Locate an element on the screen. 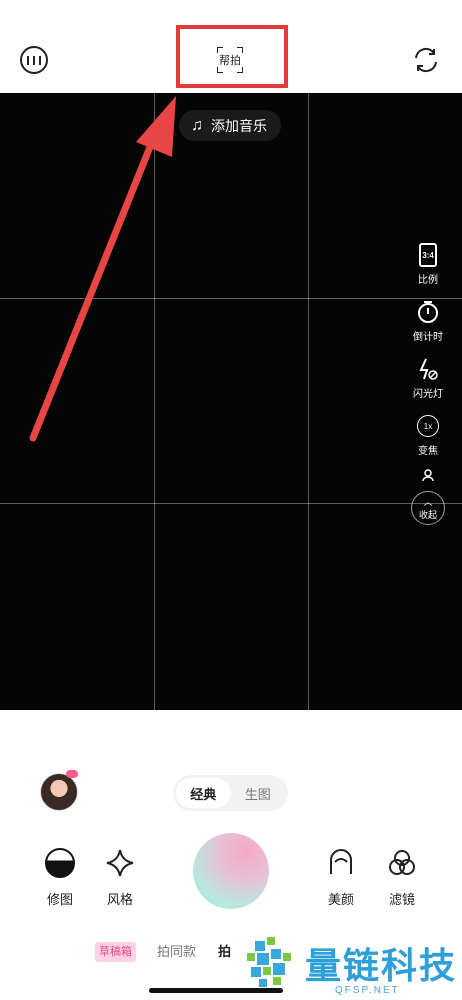 Image resolution: width=462 pixels, height=1000 pixels. filter-button: 滤镜 is located at coordinates (402, 877).